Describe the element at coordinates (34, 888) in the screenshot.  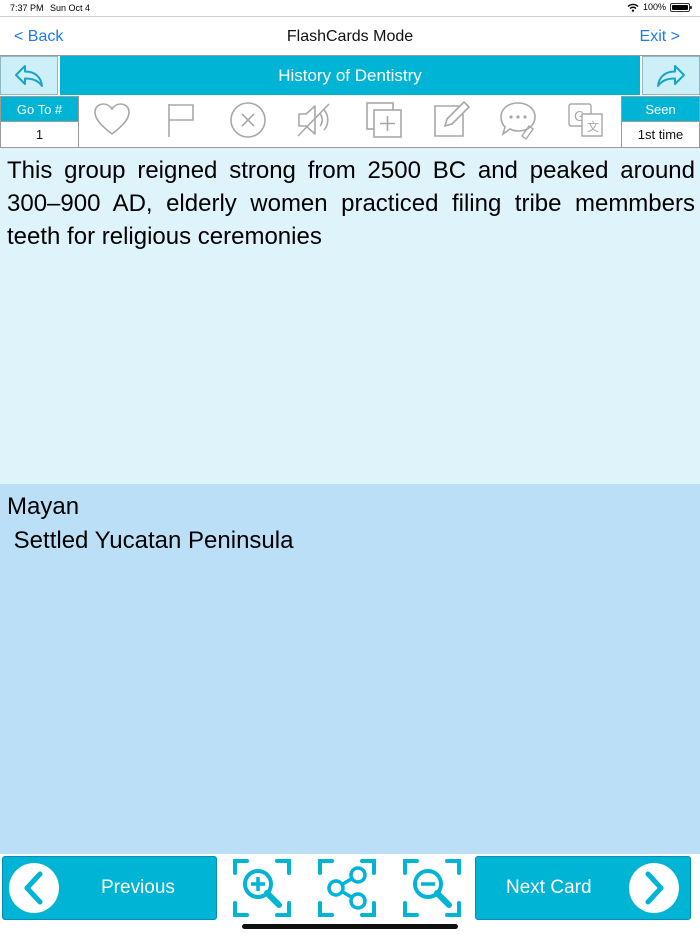
I see `chevron-left-icon` at that location.